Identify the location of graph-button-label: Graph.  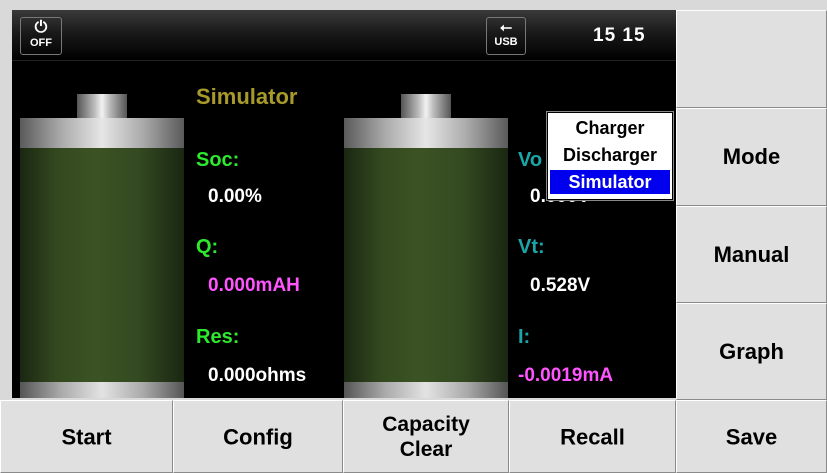
(751, 351).